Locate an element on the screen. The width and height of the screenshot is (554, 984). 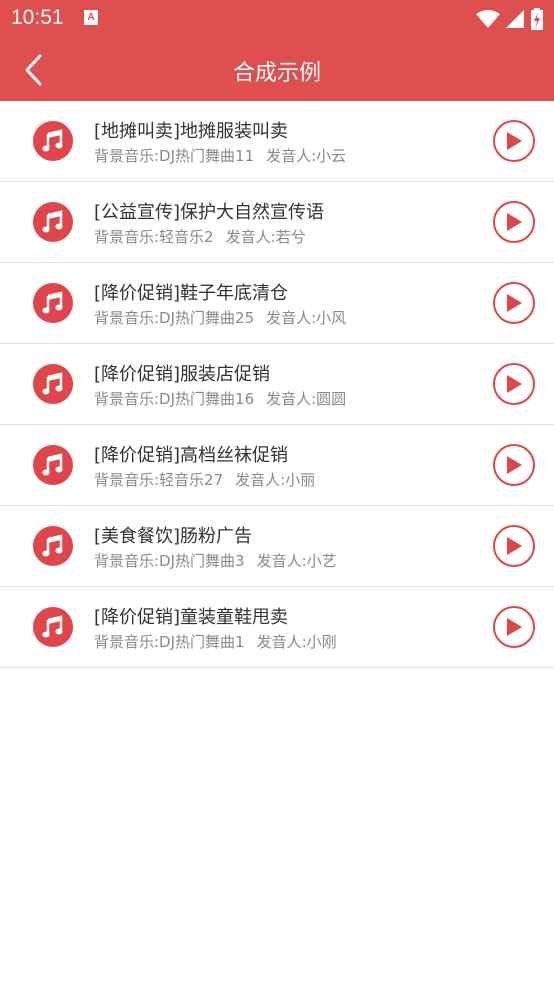
system-icons is located at coordinates (509, 19).